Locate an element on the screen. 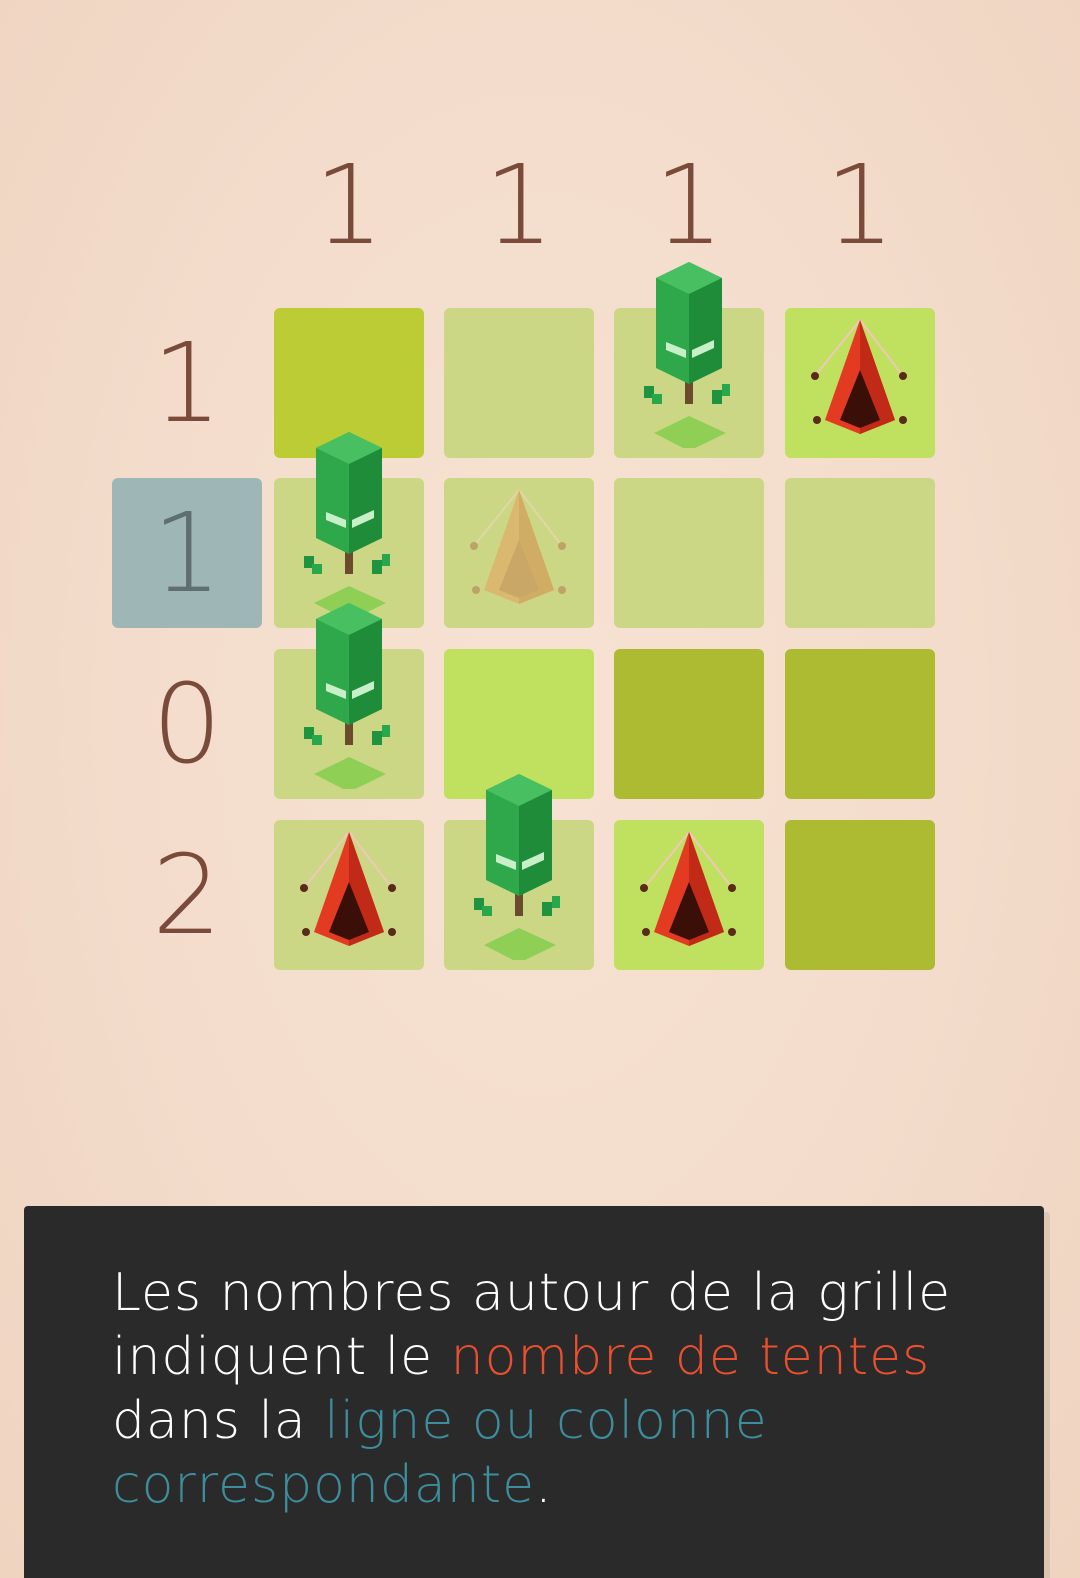 The width and height of the screenshot is (1080, 1578). row-clue-3: 0 is located at coordinates (187, 724).